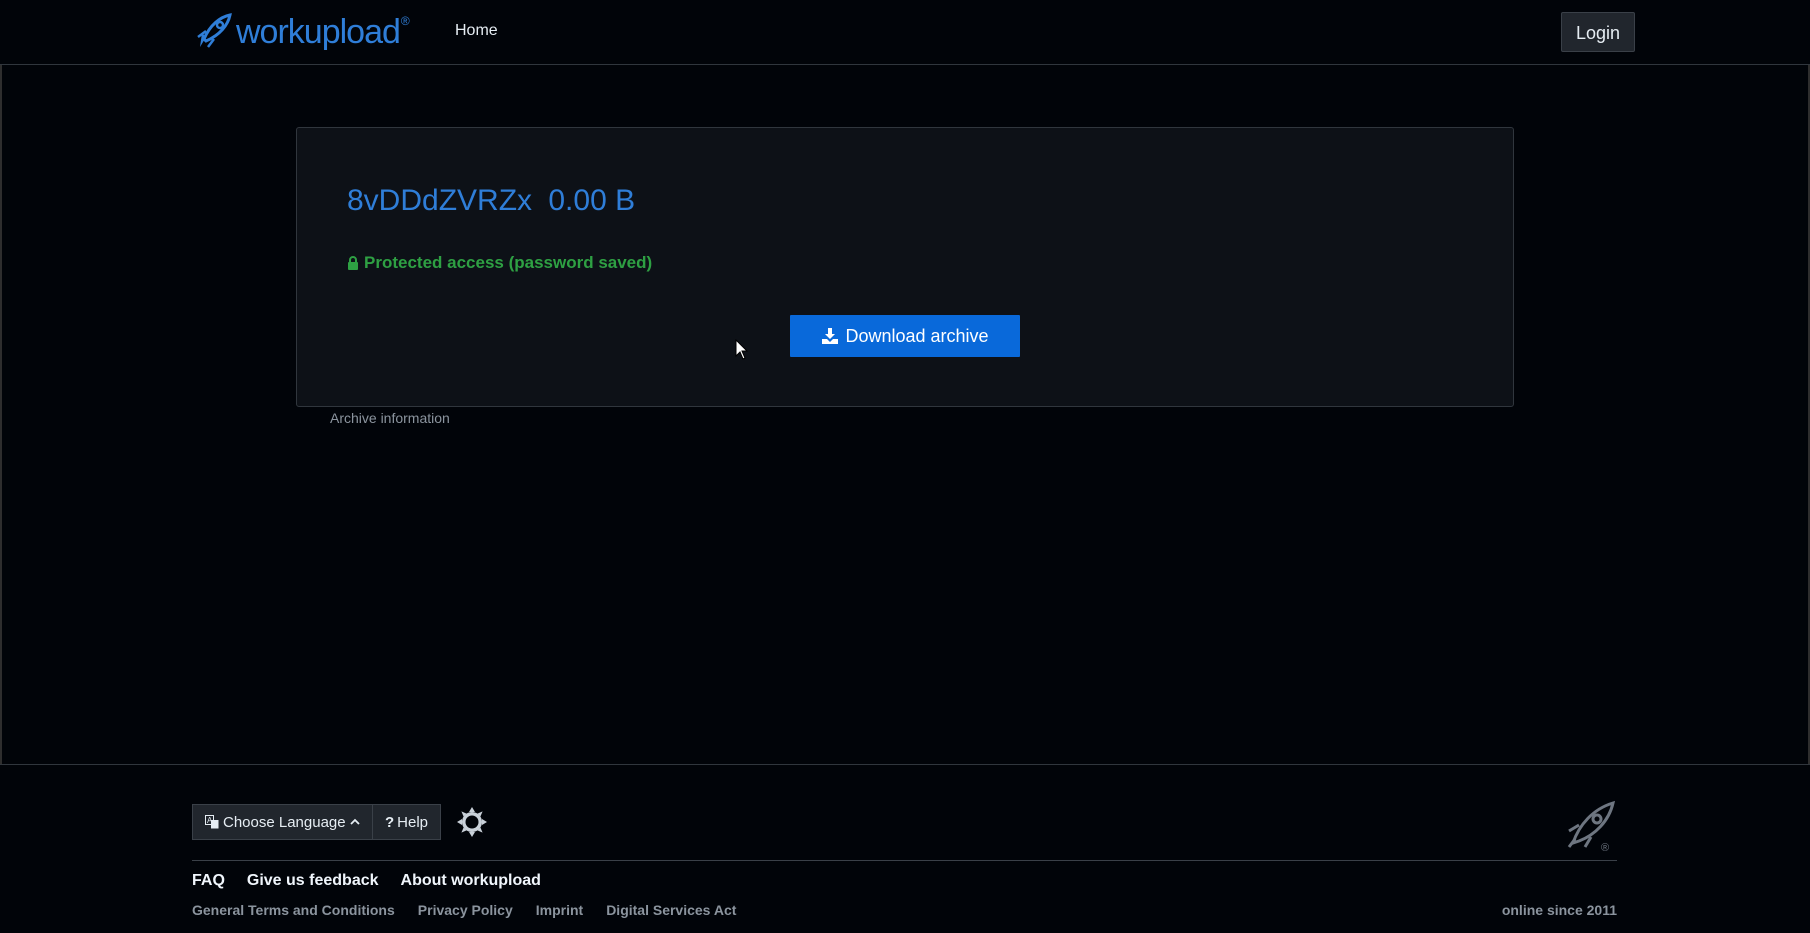 This screenshot has width=1810, height=933. I want to click on footer-link-feedback: Give us feedback, so click(313, 881).